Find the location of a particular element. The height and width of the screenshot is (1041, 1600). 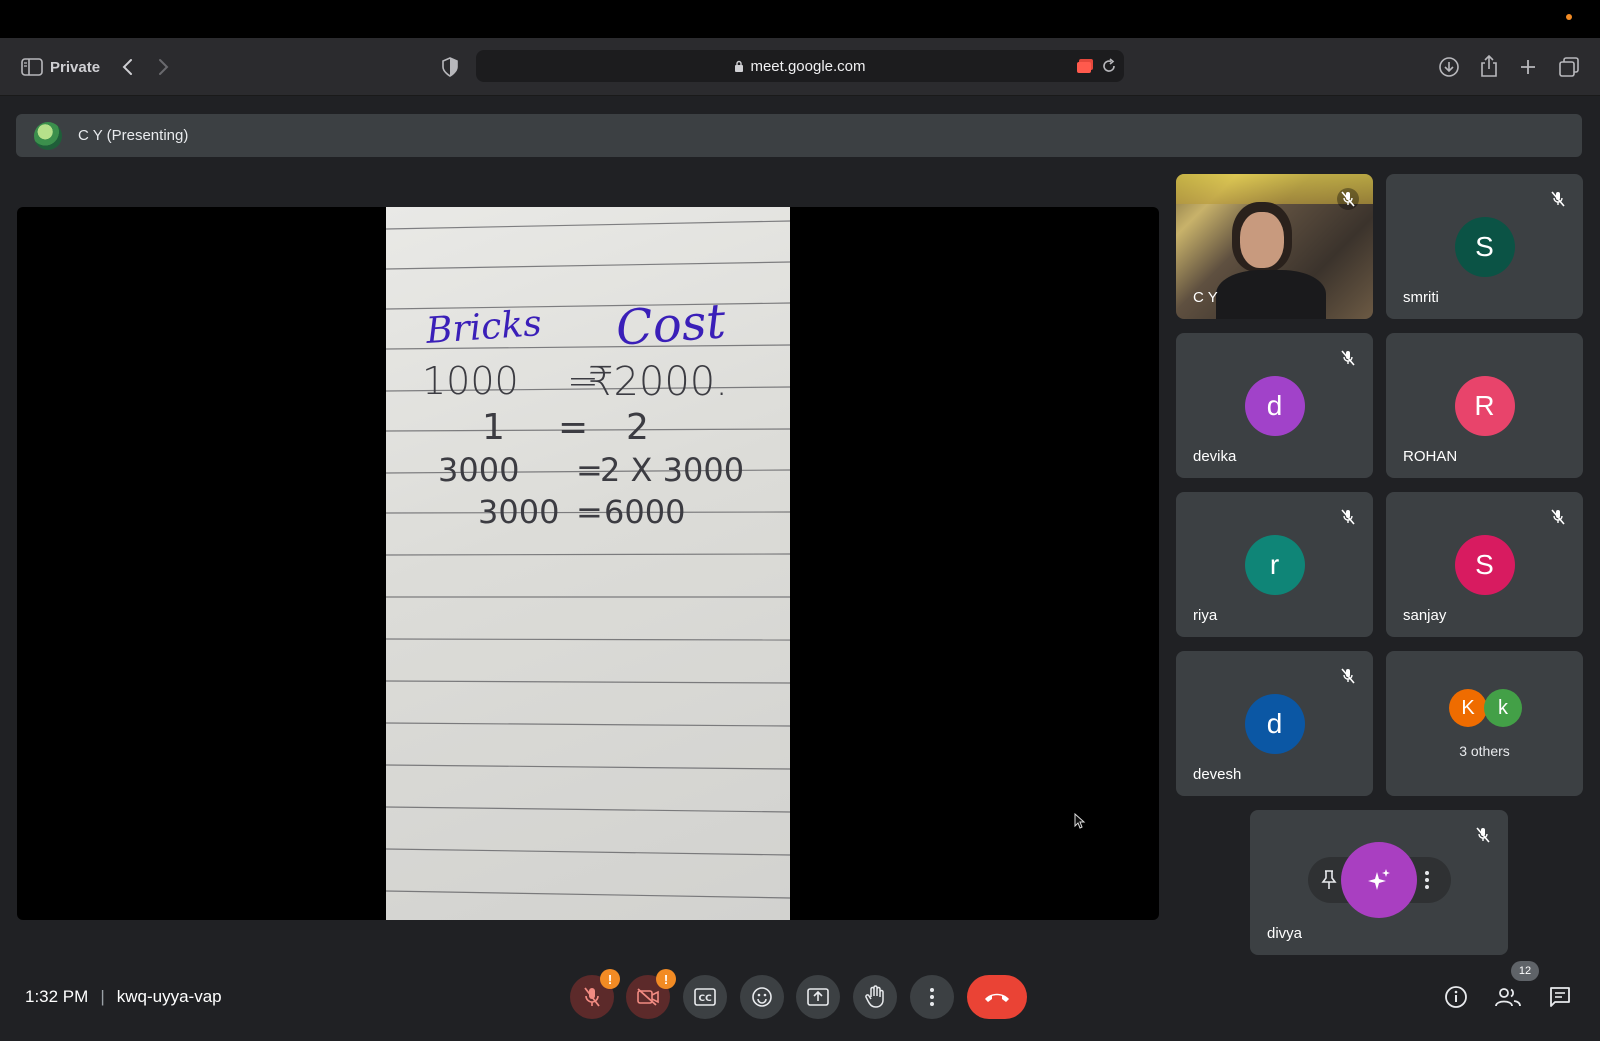

row-4-eq: = is located at coordinates (589, 512).